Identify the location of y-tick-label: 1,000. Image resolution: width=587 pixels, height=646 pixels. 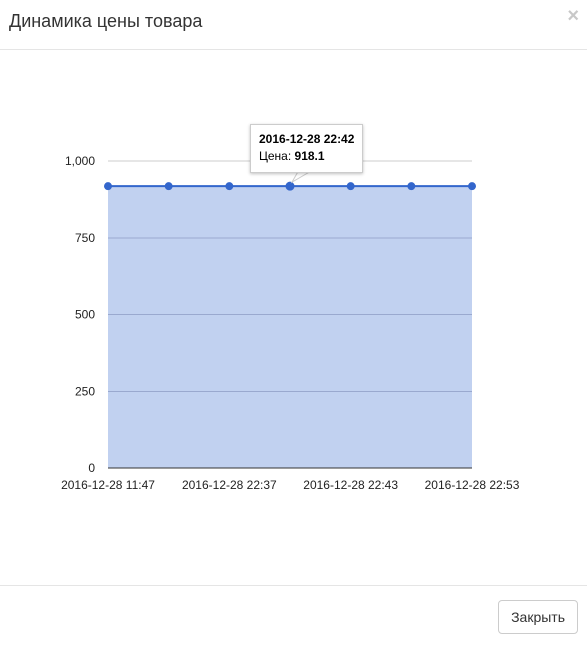
(80, 161).